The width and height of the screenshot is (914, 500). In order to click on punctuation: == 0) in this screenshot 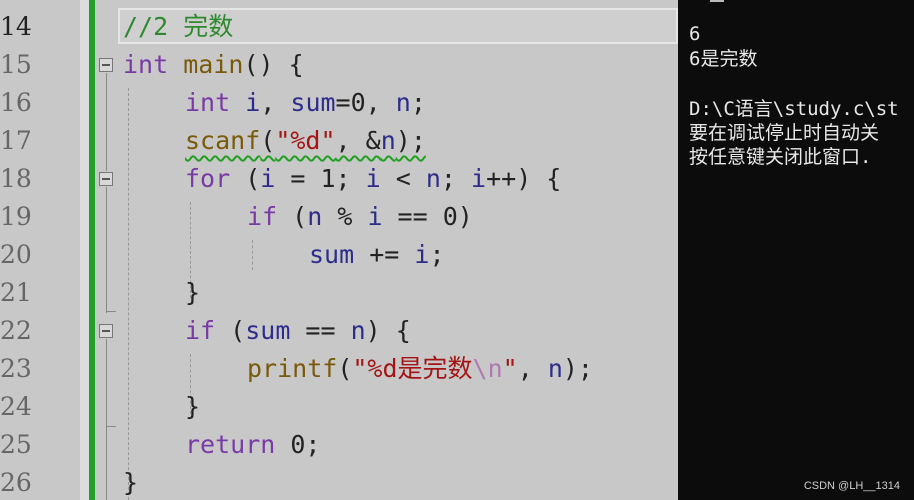, I will do `click(427, 216)`.